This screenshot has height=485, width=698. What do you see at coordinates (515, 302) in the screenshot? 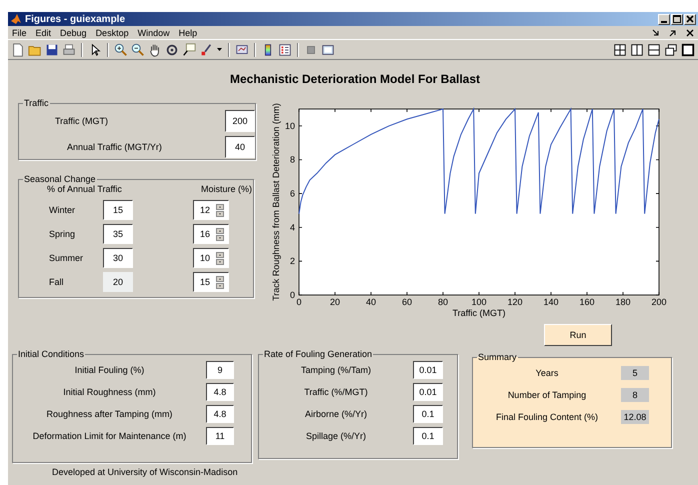
I see `x-tick-label: 120` at bounding box center [515, 302].